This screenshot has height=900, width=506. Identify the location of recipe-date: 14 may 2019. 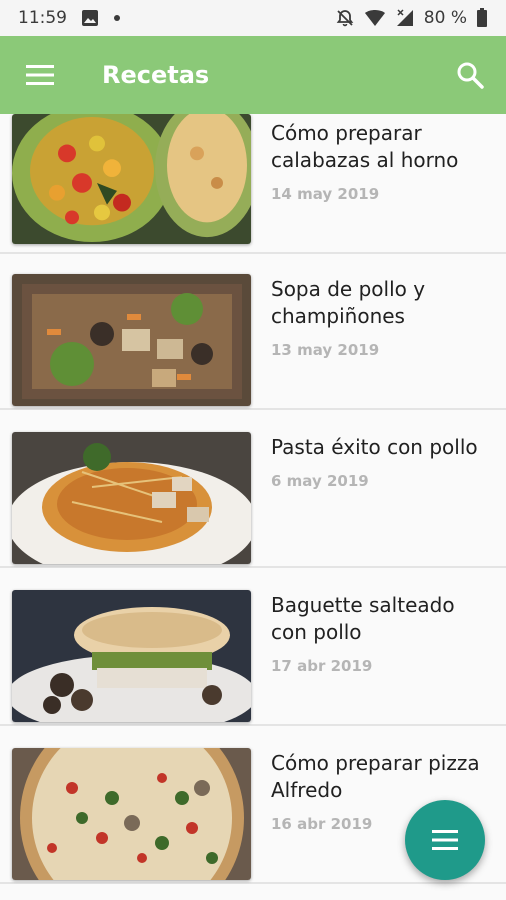
(325, 194).